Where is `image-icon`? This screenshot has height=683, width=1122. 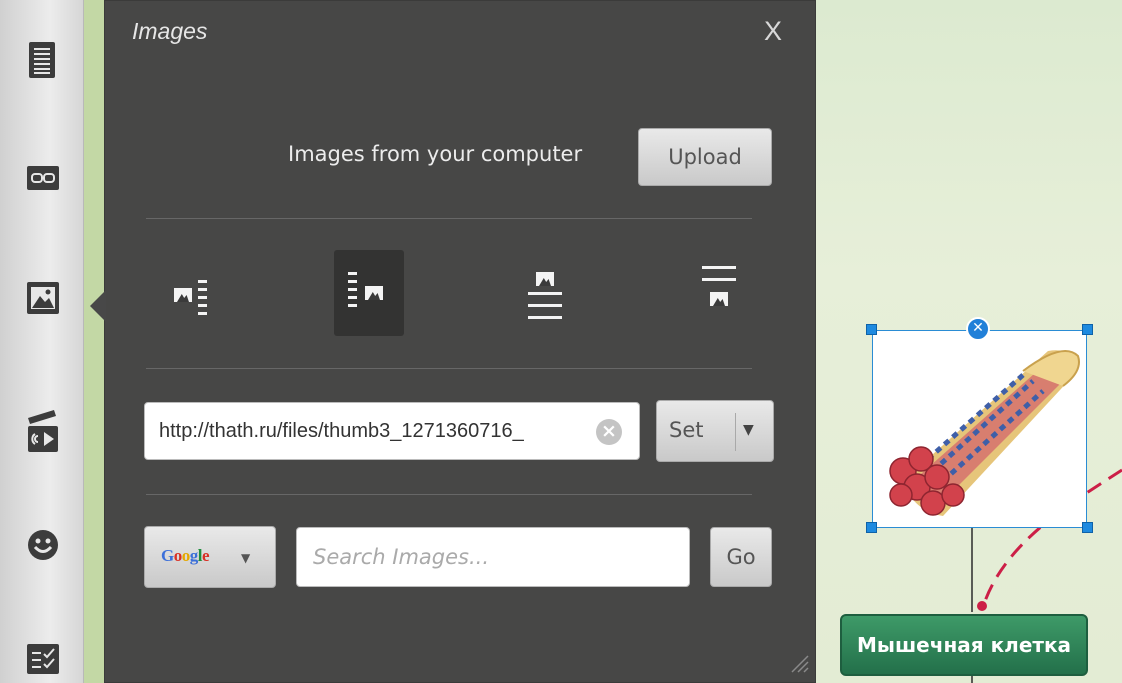
image-icon is located at coordinates (42, 297).